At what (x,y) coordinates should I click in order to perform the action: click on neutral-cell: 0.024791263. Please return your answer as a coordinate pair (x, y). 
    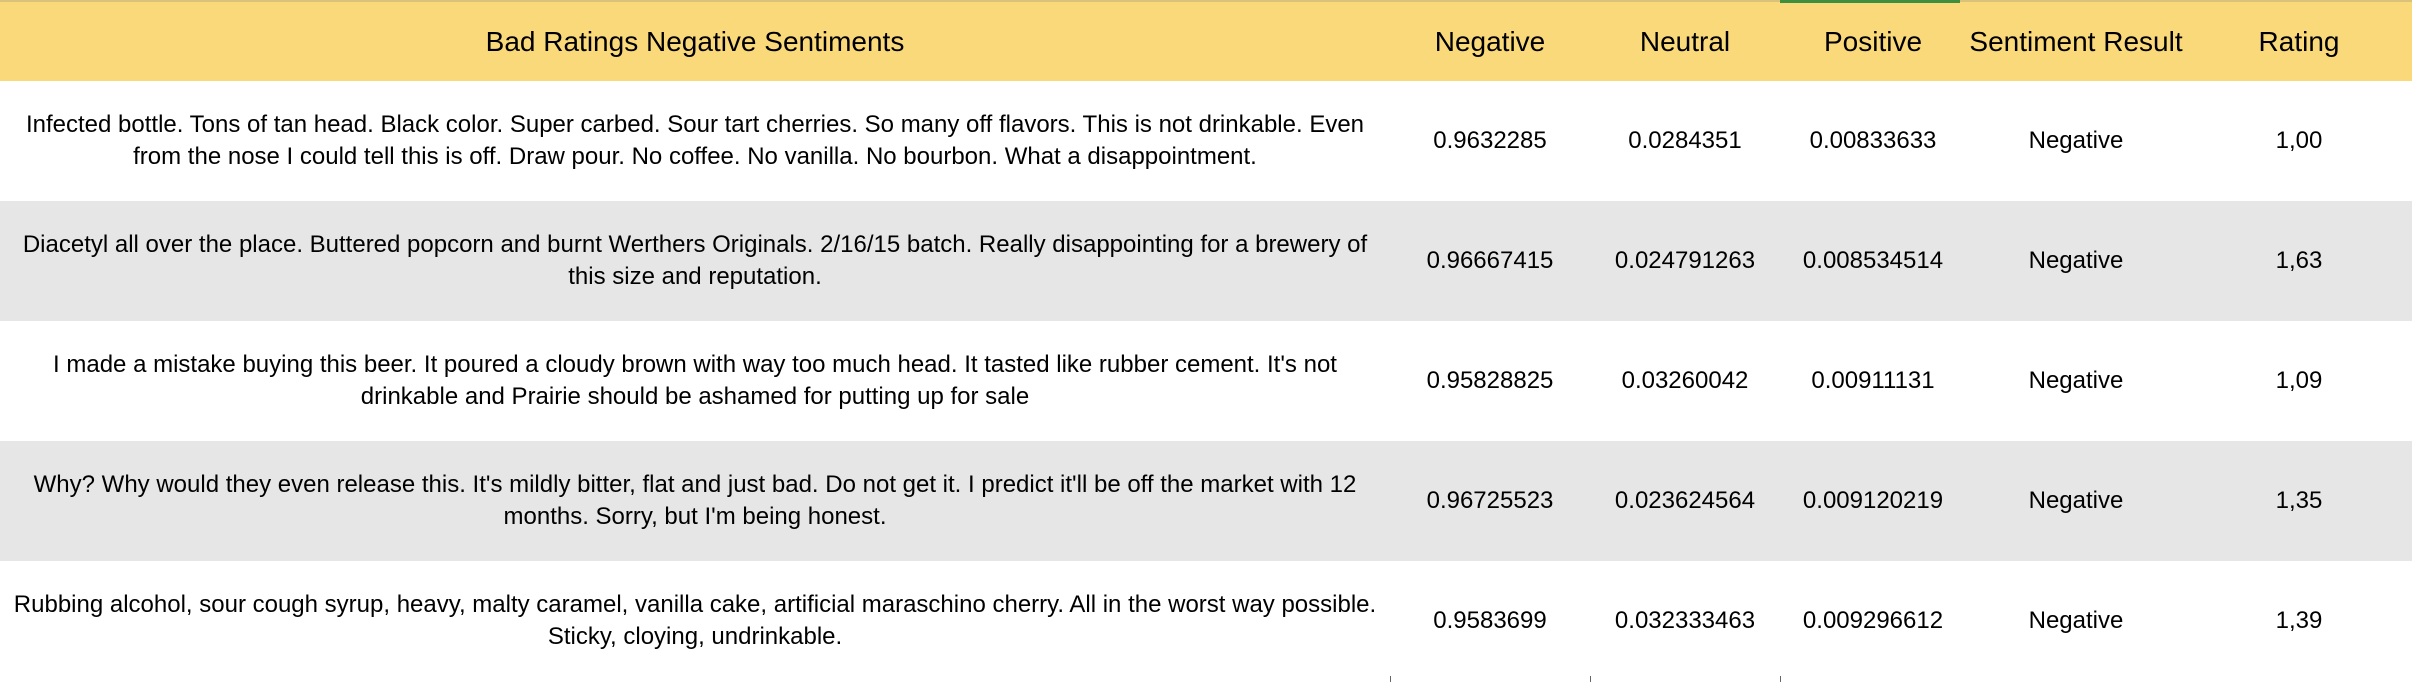
    Looking at the image, I should click on (1685, 261).